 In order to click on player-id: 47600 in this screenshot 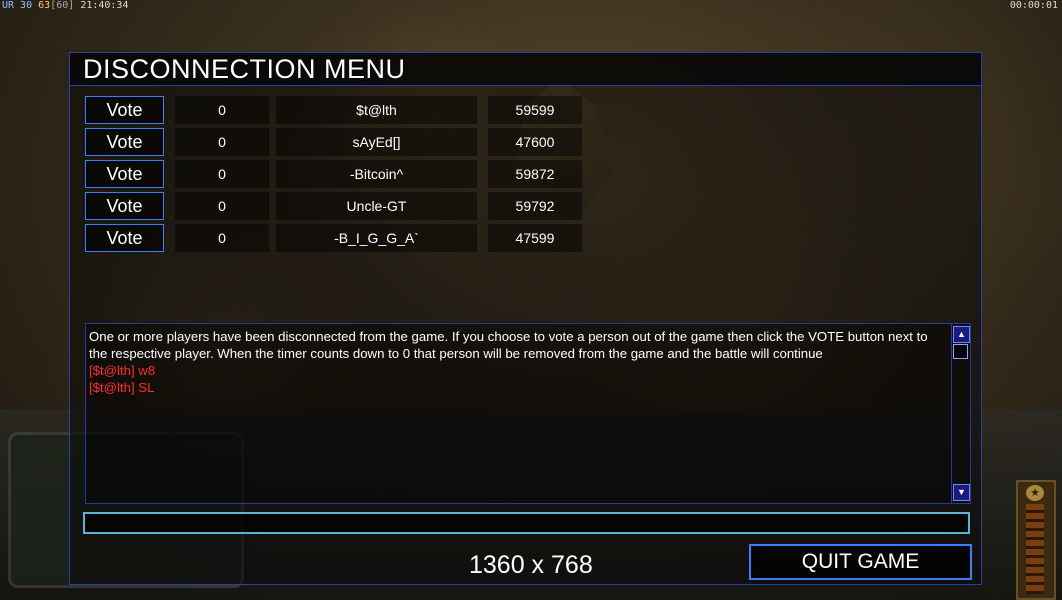, I will do `click(535, 142)`.